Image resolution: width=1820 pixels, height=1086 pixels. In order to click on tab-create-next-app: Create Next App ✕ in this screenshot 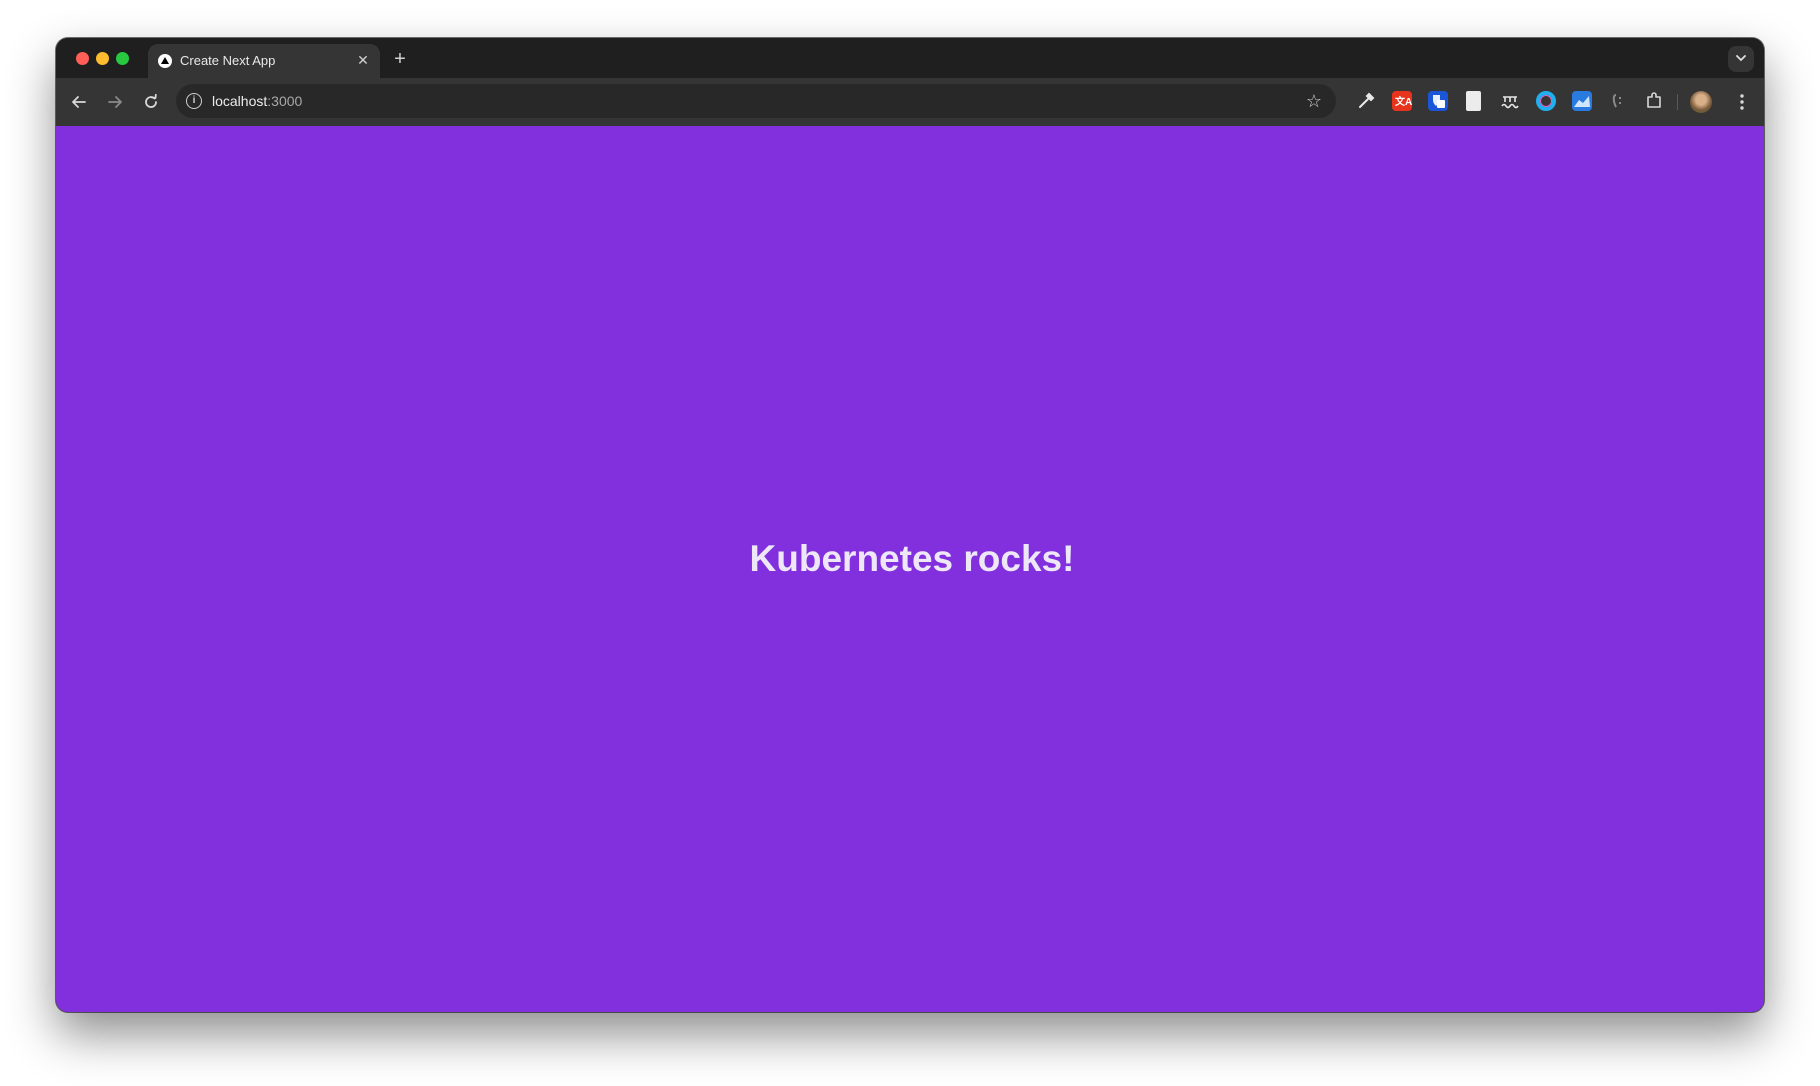, I will do `click(264, 61)`.